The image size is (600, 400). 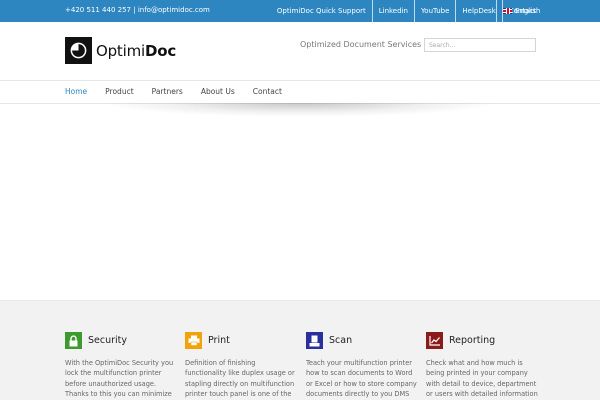 I want to click on uk-flag-icon, so click(x=507, y=11).